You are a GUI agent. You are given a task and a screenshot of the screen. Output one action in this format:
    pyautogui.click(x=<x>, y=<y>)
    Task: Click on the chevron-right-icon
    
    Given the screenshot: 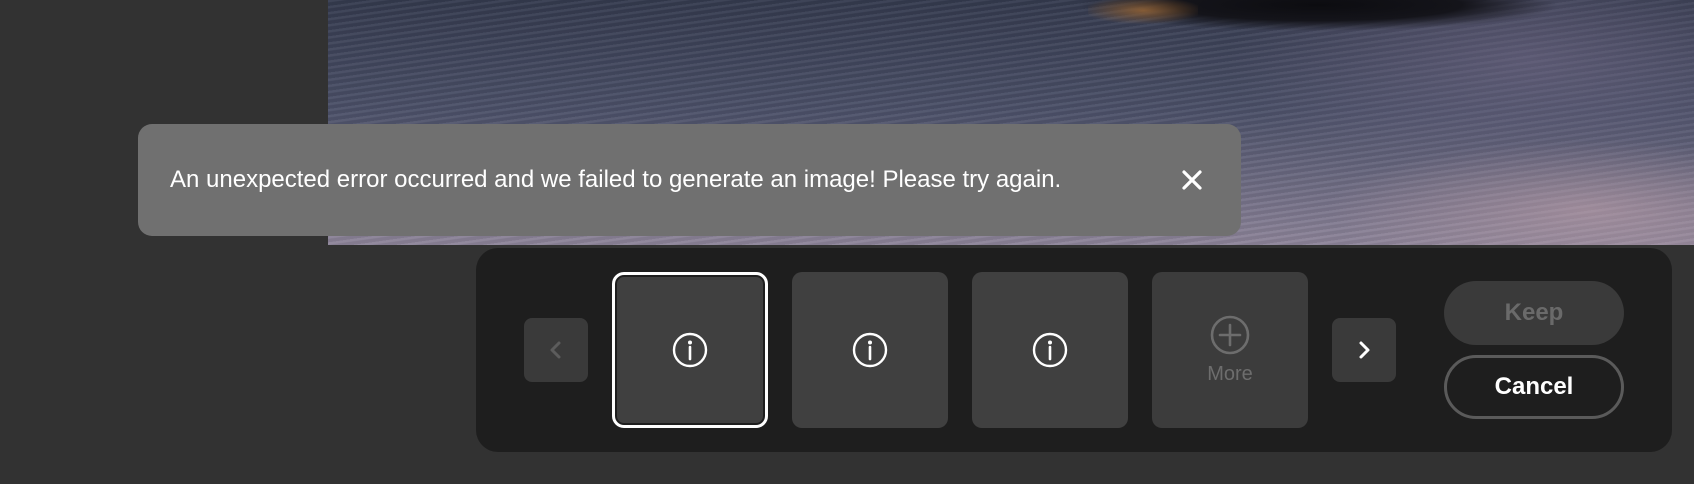 What is the action you would take?
    pyautogui.click(x=1364, y=350)
    